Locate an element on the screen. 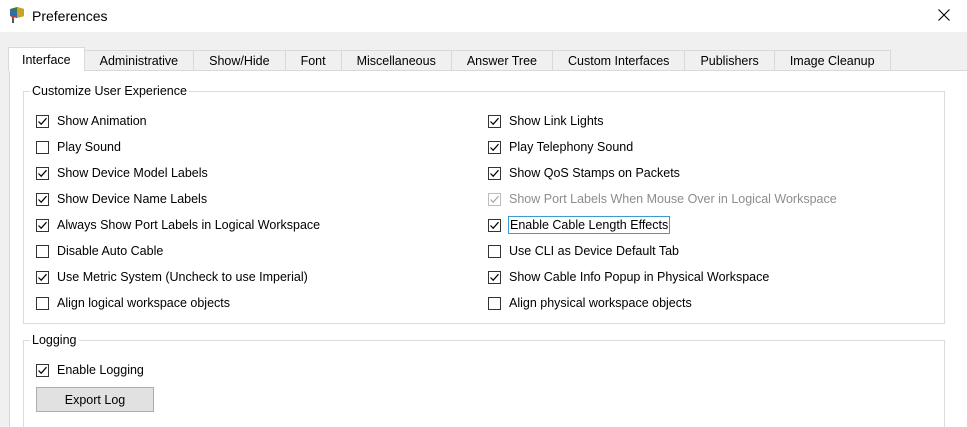 This screenshot has width=967, height=427. show-qos-stamps-on-packets-checkbox-row: Show QoS Stamps on Packets is located at coordinates (584, 173).